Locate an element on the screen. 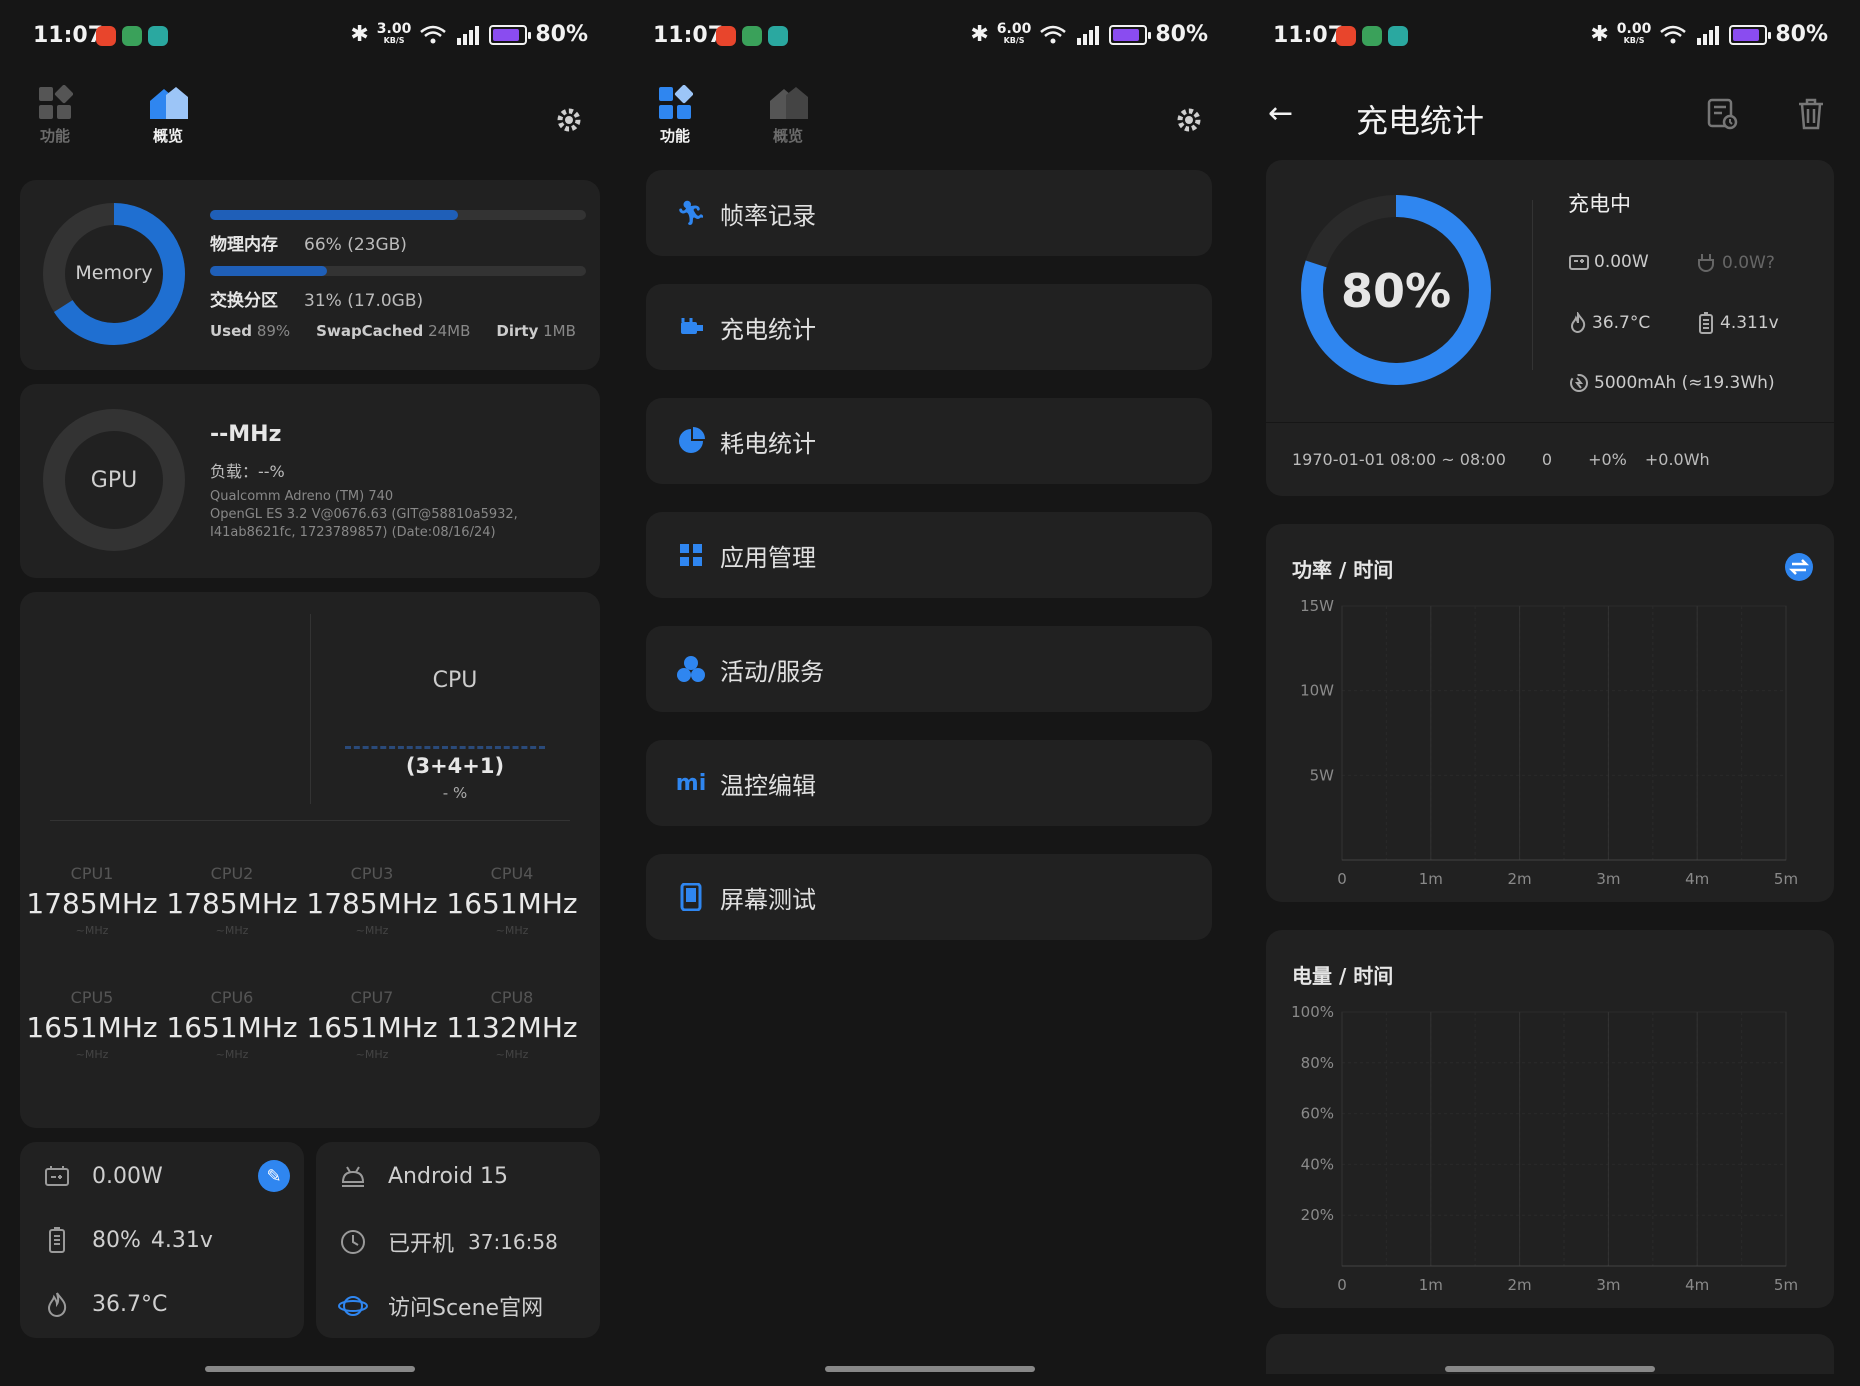  battery-percent: 80% is located at coordinates (561, 34).